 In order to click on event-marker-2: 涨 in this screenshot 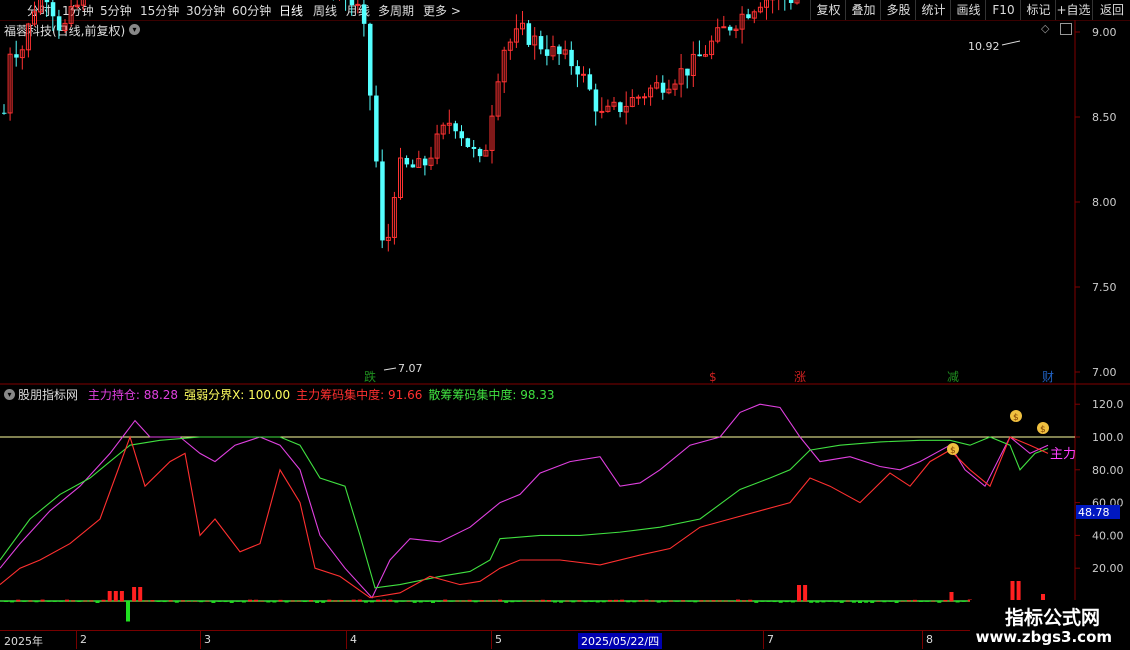, I will do `click(800, 376)`.